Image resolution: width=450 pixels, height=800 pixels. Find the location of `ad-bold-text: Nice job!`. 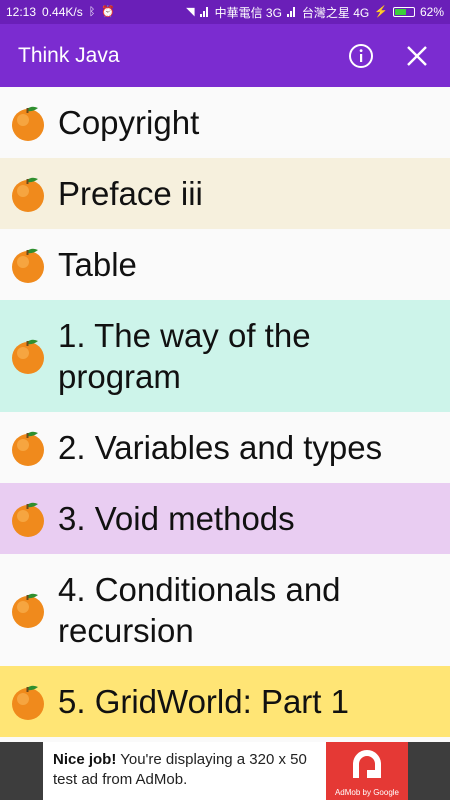

ad-bold-text: Nice job! is located at coordinates (85, 759).